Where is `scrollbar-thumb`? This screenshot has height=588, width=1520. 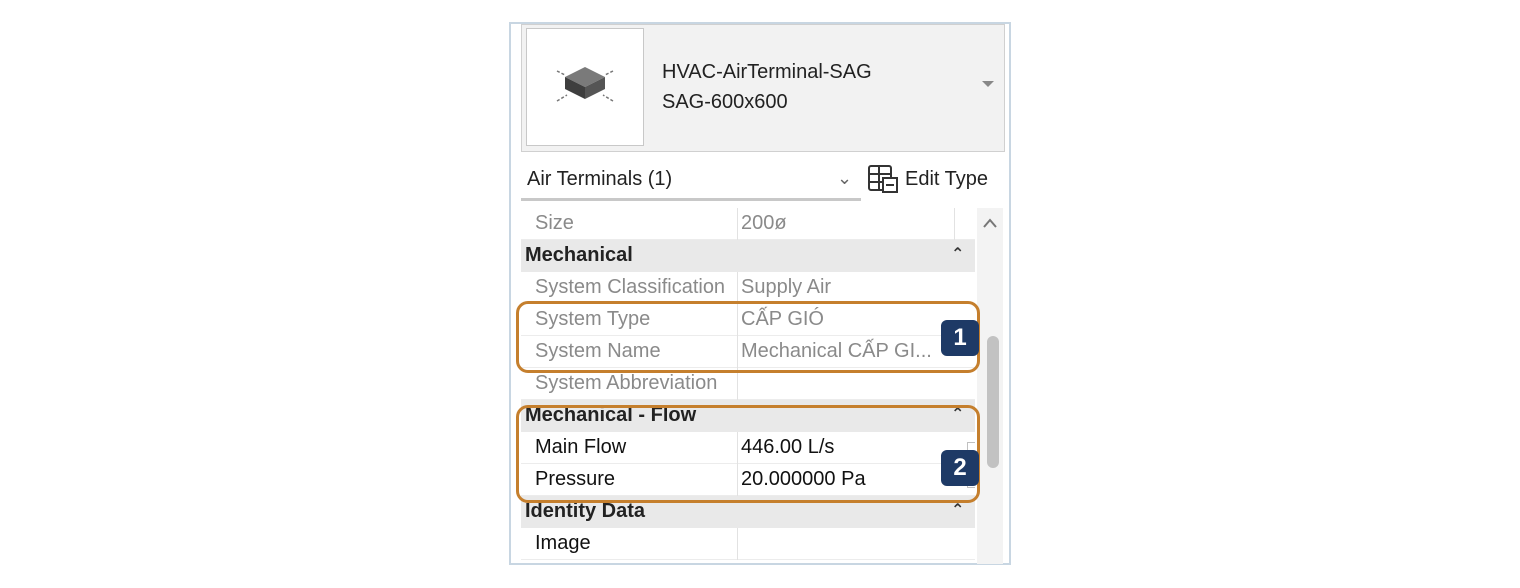 scrollbar-thumb is located at coordinates (993, 402).